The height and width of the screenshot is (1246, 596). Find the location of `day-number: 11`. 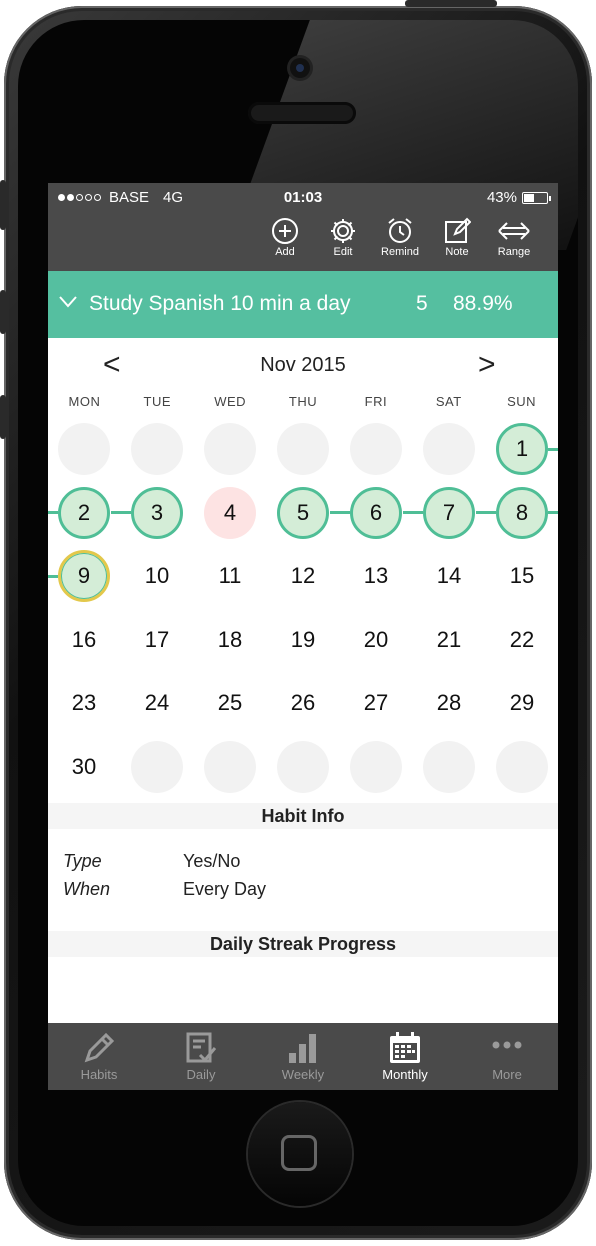

day-number: 11 is located at coordinates (230, 575).